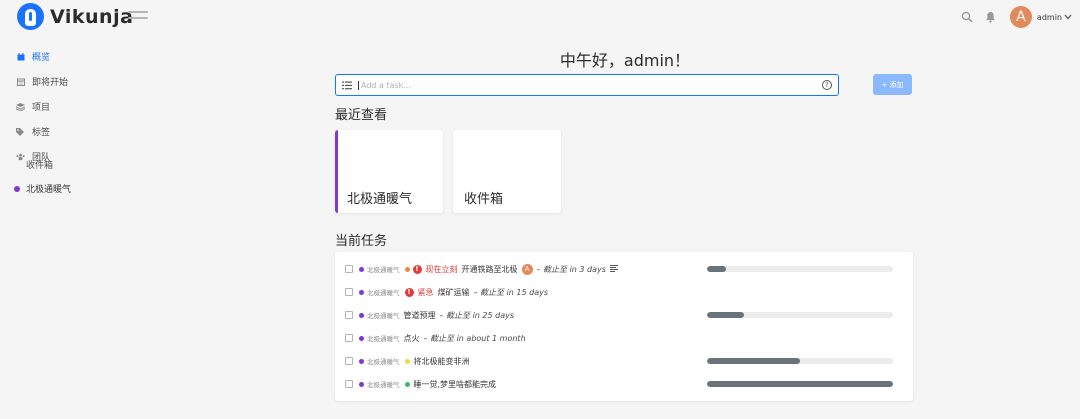 Image resolution: width=1080 pixels, height=419 pixels. I want to click on description-icon, so click(613, 269).